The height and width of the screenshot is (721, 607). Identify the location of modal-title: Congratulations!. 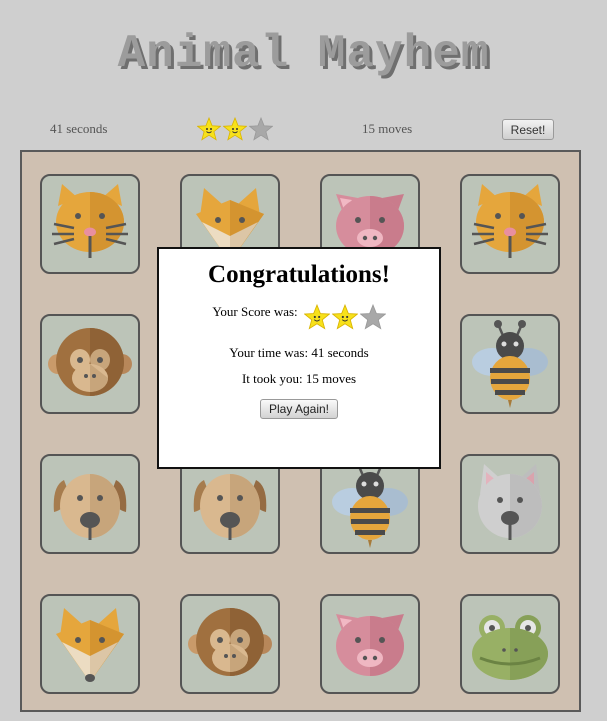
(299, 274).